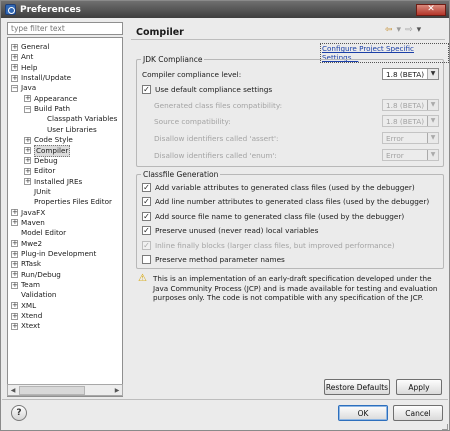 The image size is (450, 431). What do you see at coordinates (31, 264) in the screenshot?
I see `tree-item-label: RTask` at bounding box center [31, 264].